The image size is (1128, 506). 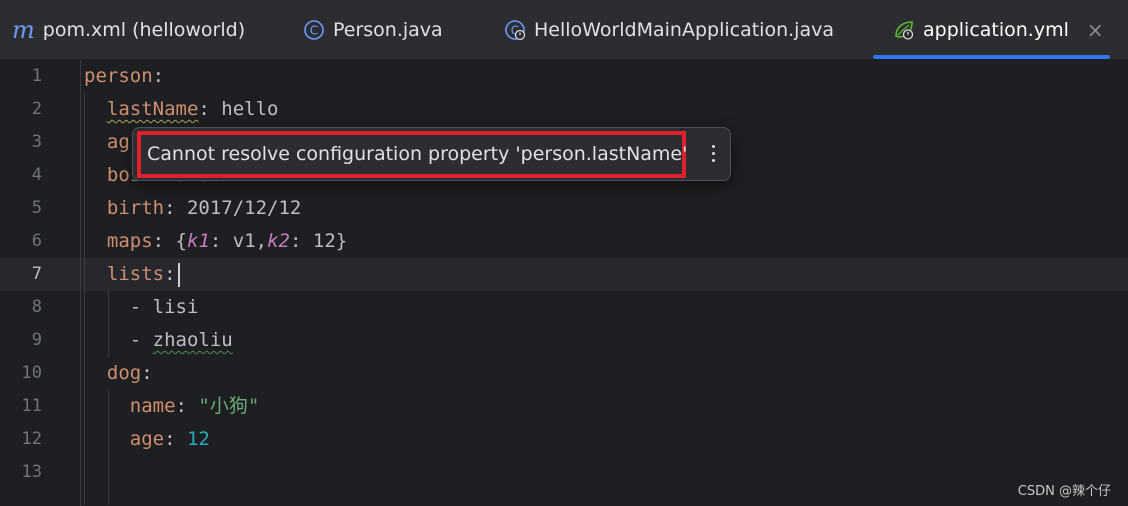 What do you see at coordinates (31, 406) in the screenshot?
I see `line-number: 11` at bounding box center [31, 406].